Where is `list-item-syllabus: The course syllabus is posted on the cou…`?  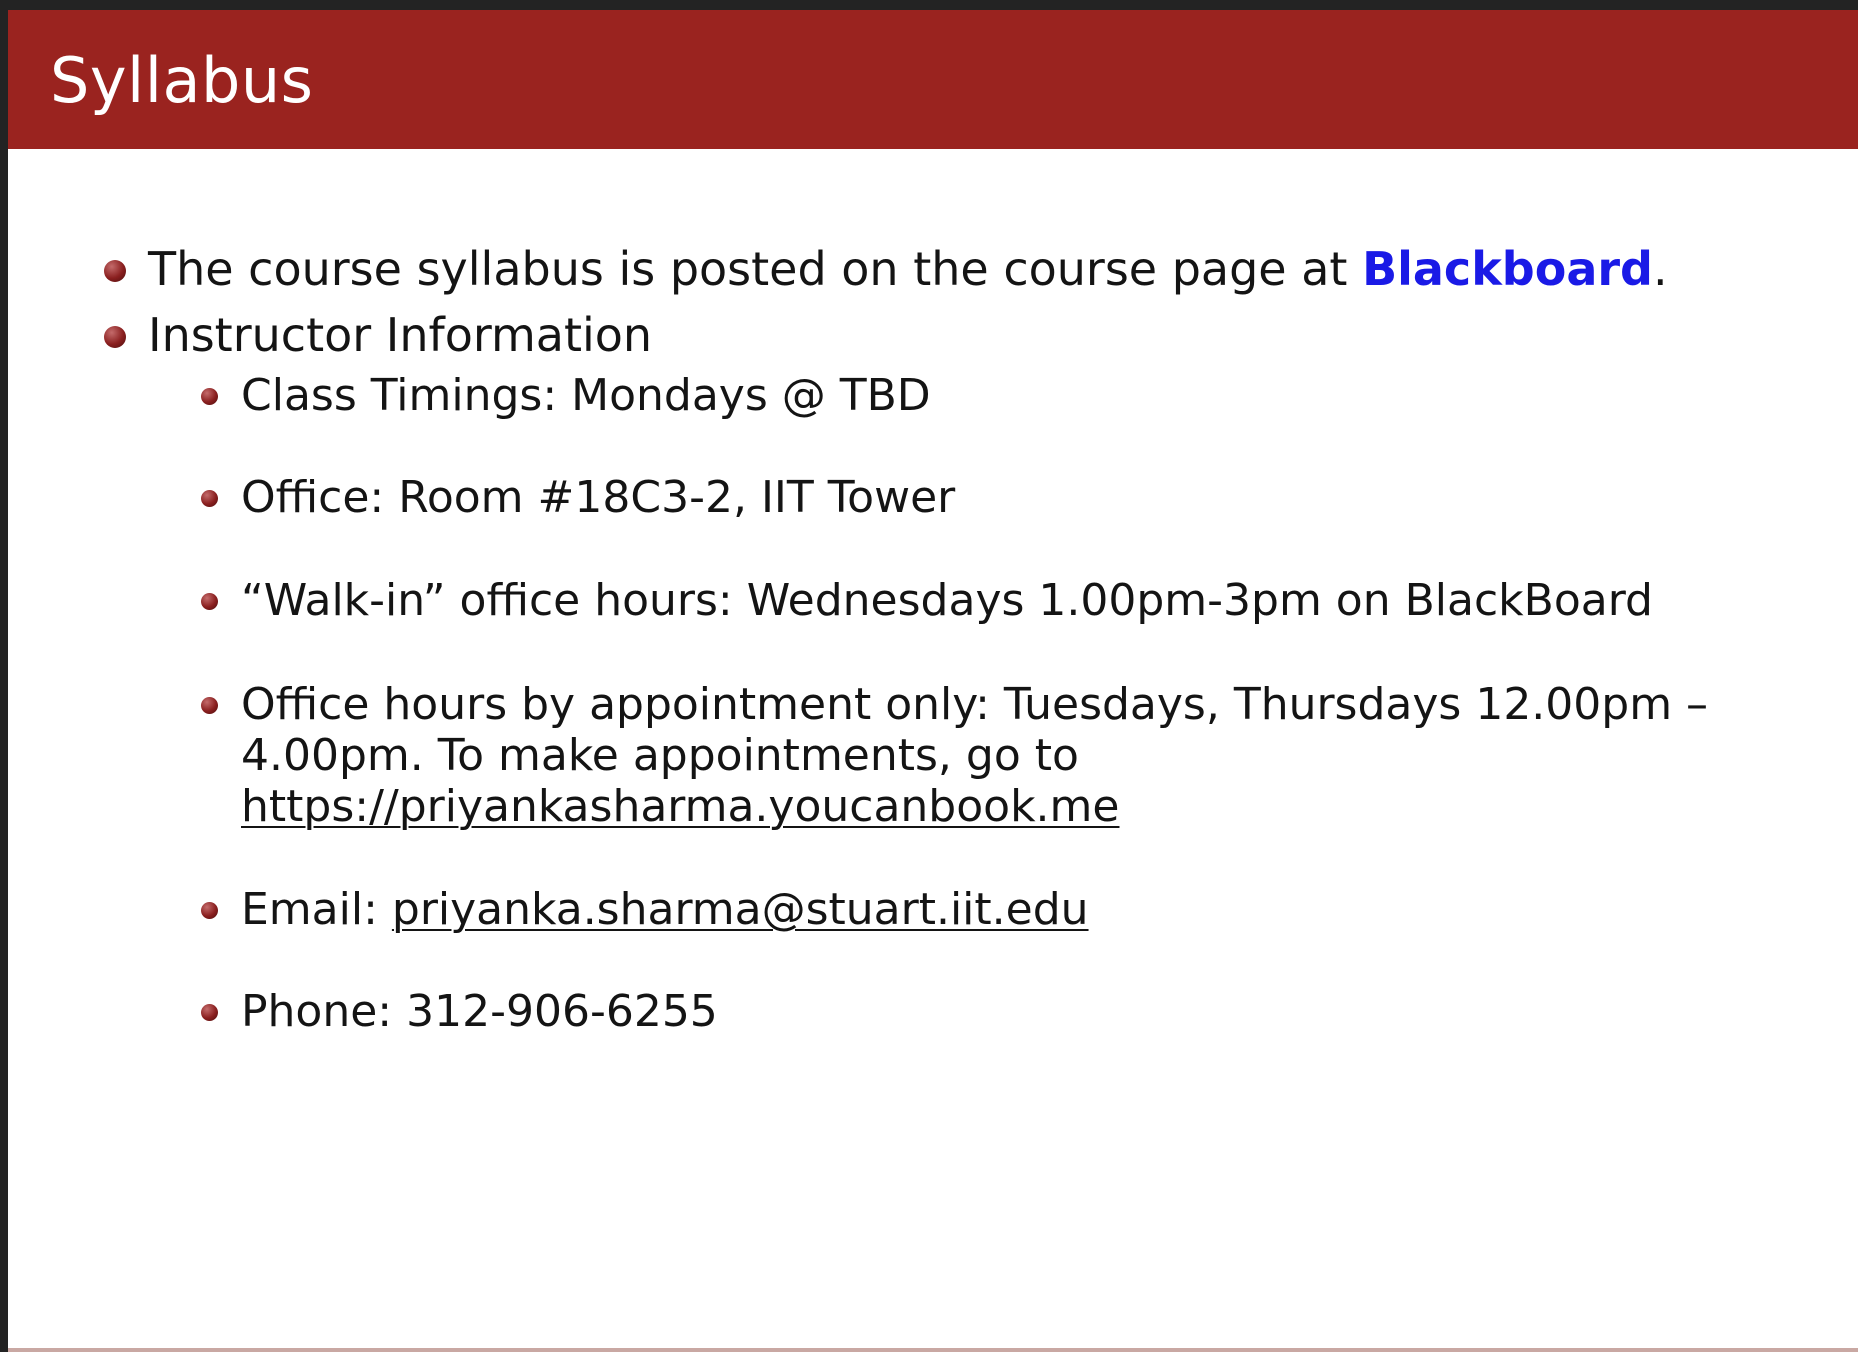
list-item-syllabus: The course syllabus is posted on the cou… is located at coordinates (908, 269).